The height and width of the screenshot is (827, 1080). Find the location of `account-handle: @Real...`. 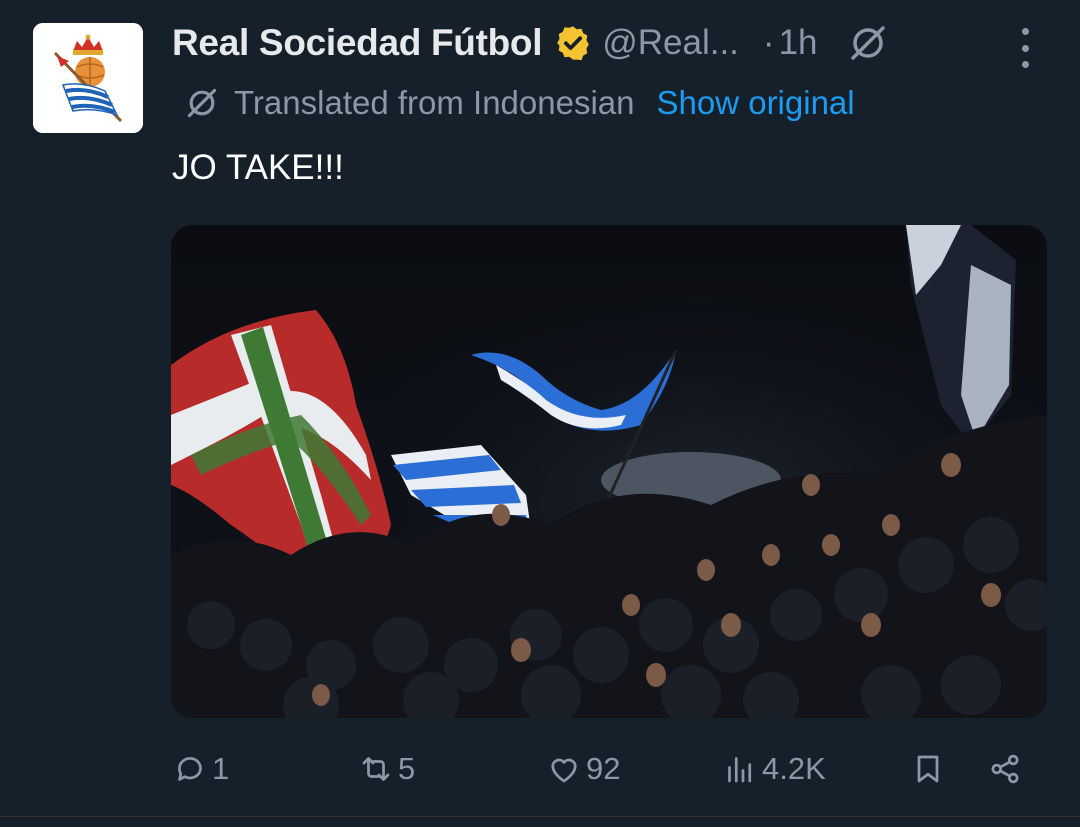

account-handle: @Real... is located at coordinates (670, 43).